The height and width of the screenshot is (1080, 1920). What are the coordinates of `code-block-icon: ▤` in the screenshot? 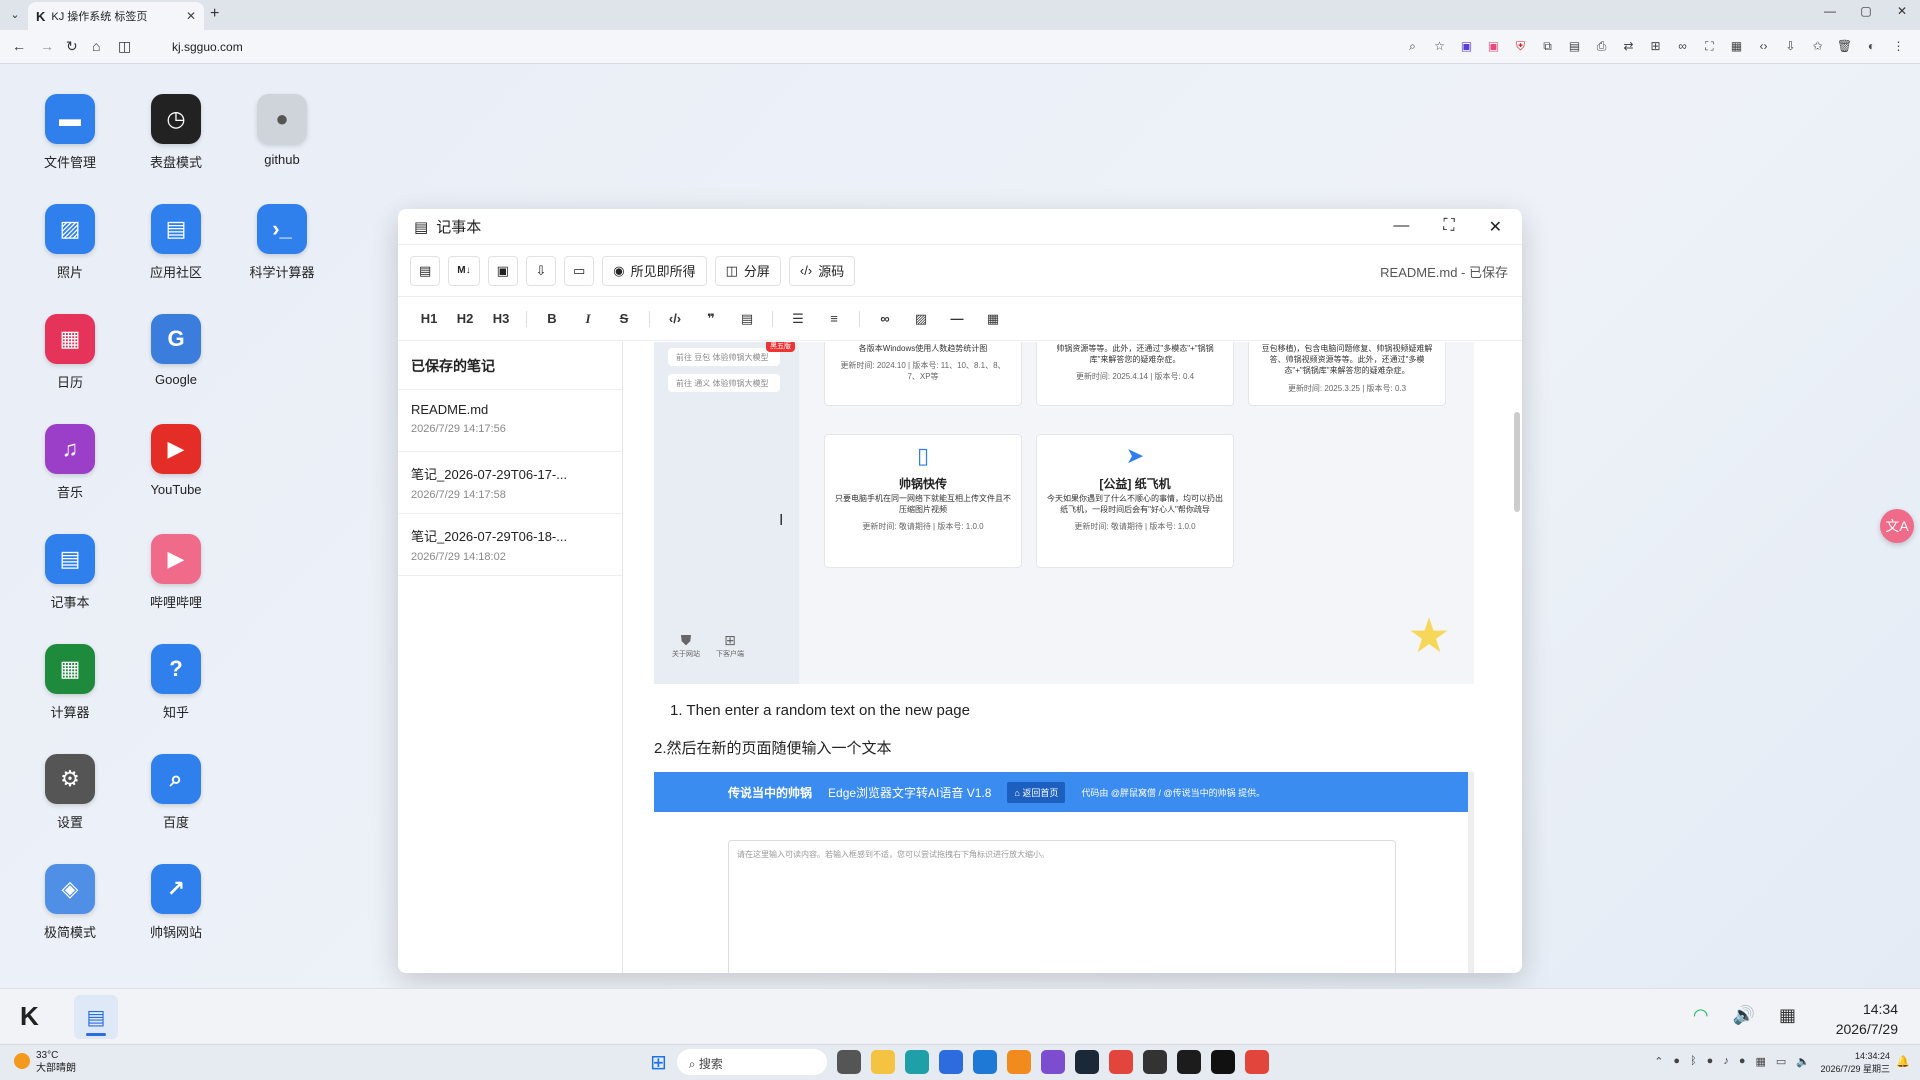 It's located at (747, 319).